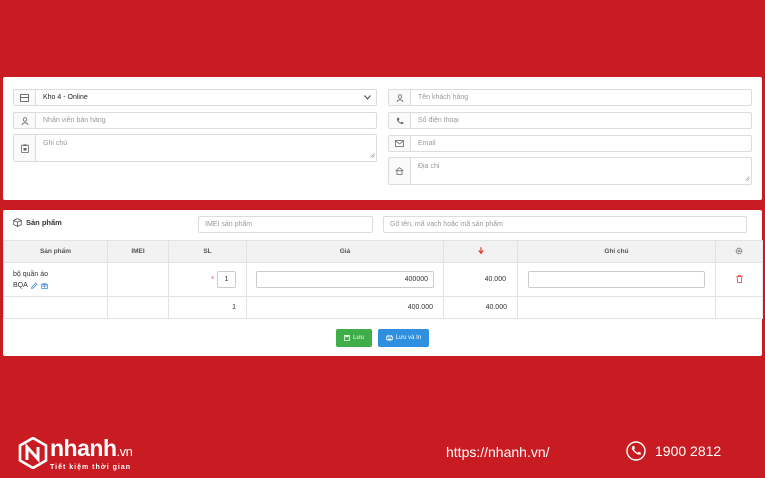 This screenshot has width=765, height=478. Describe the element at coordinates (65, 97) in the screenshot. I see `warehouse-value: Kho 4 - Online` at that location.